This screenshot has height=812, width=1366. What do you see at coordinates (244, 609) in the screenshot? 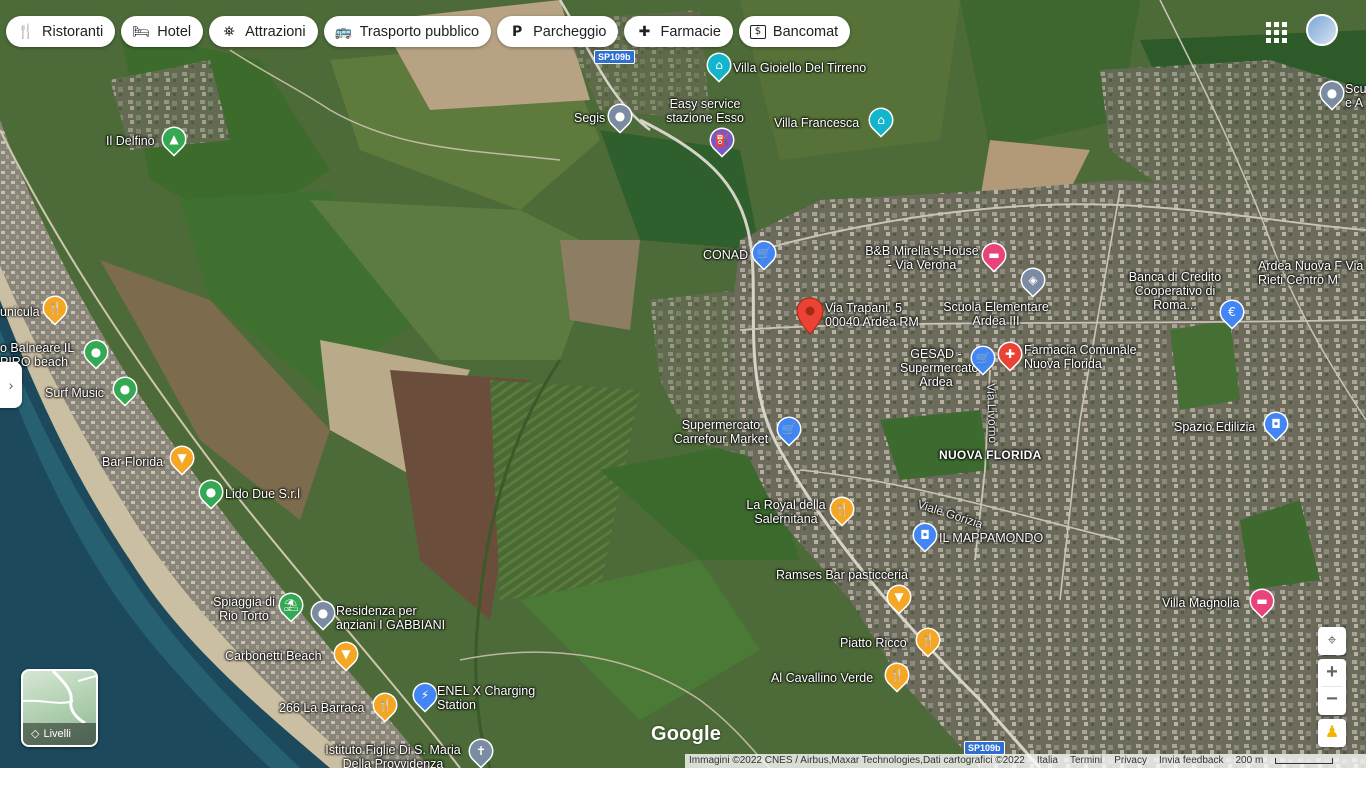
I see `place-label-spiaggia-rio-torto: Spiaggia di Rio Torto` at bounding box center [244, 609].